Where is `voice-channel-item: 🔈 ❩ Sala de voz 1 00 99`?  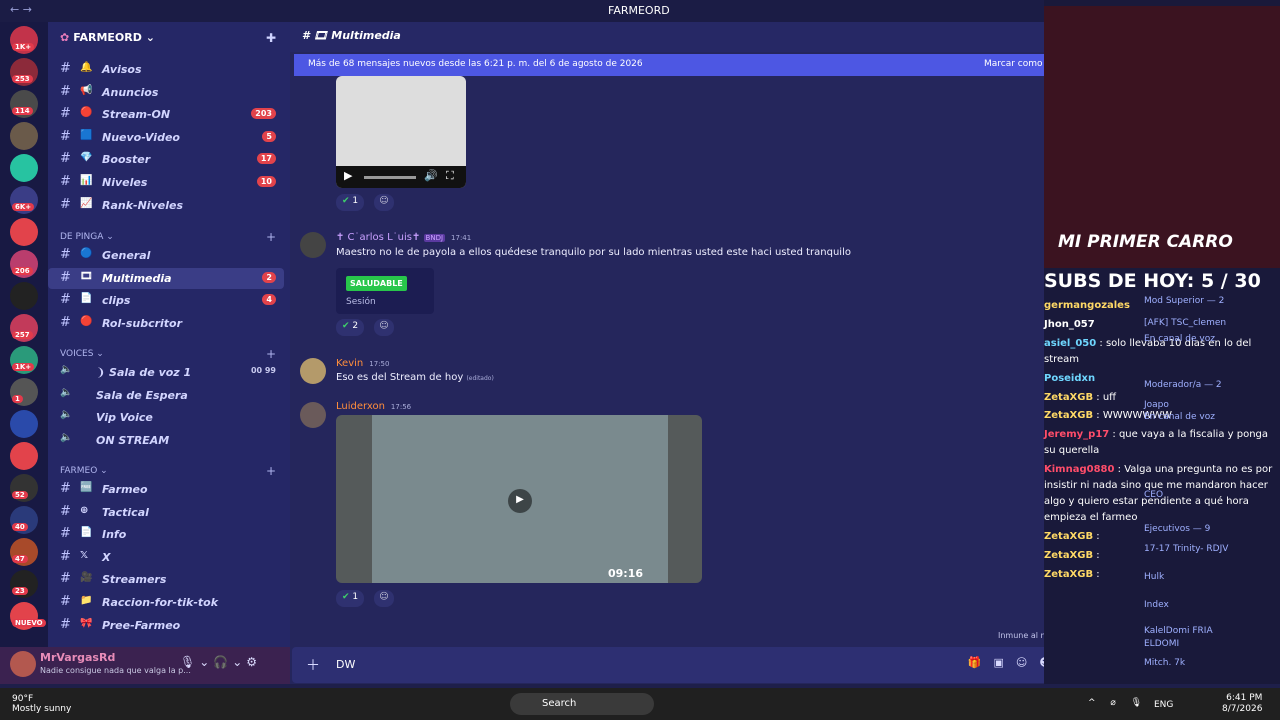
voice-channel-item: 🔈 ❩ Sala de voz 1 00 99 is located at coordinates (166, 372).